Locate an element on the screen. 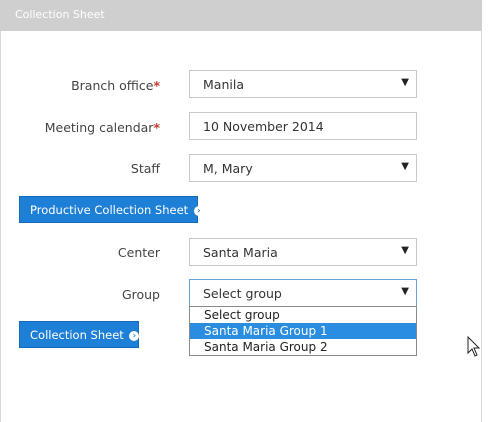 This screenshot has width=499, height=422. staff-select: M, Mary ▼ is located at coordinates (303, 168).